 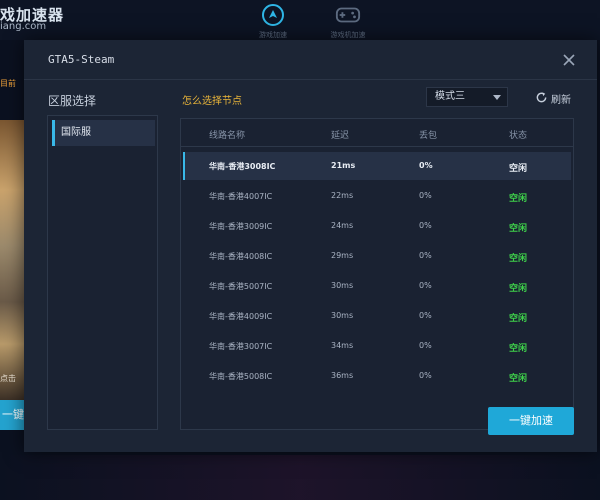 I want to click on background-accelerate-button: 一键, so click(x=12, y=415).